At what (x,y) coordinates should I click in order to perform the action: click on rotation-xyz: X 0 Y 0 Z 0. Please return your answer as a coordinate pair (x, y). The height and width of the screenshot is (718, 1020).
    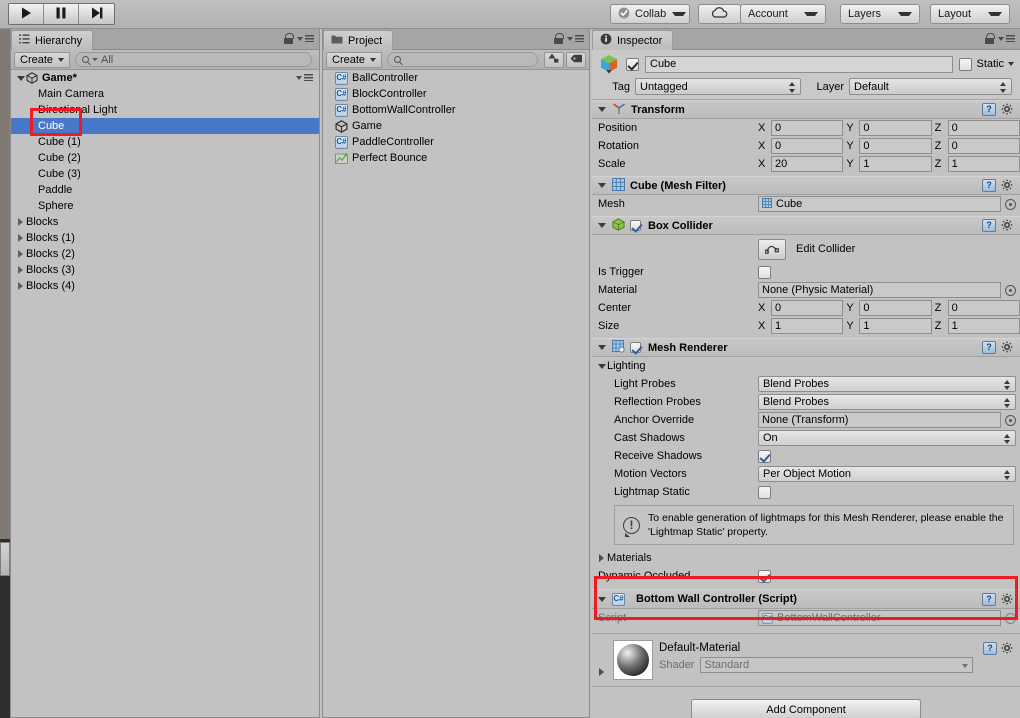
    Looking at the image, I should click on (889, 146).